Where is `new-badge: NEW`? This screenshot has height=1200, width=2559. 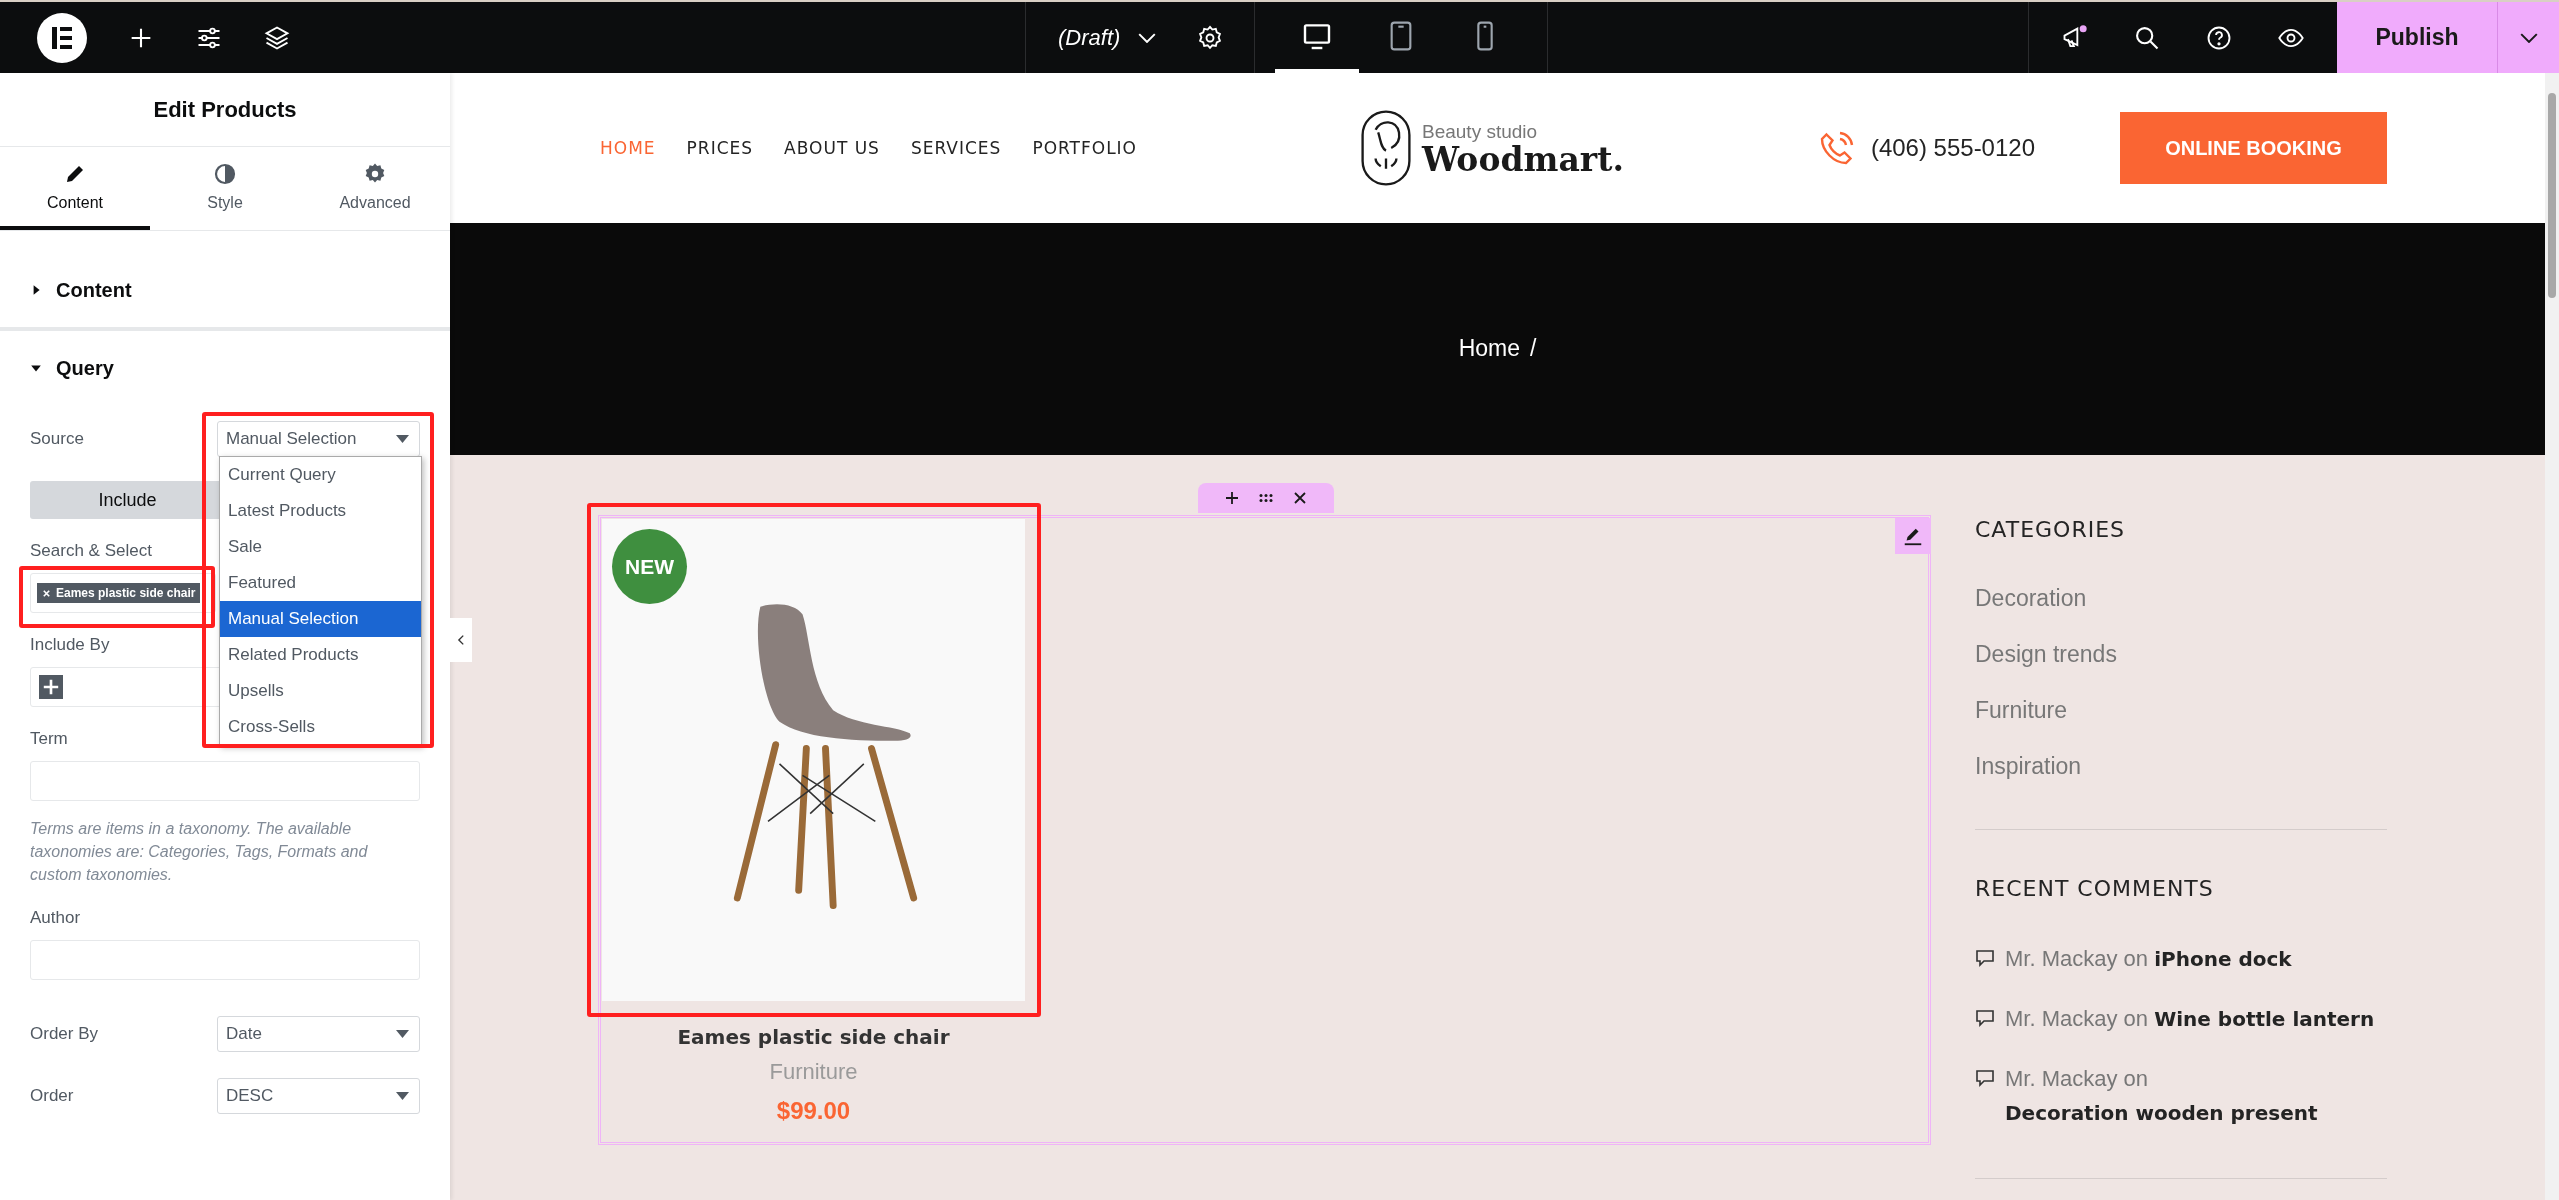
new-badge: NEW is located at coordinates (649, 566).